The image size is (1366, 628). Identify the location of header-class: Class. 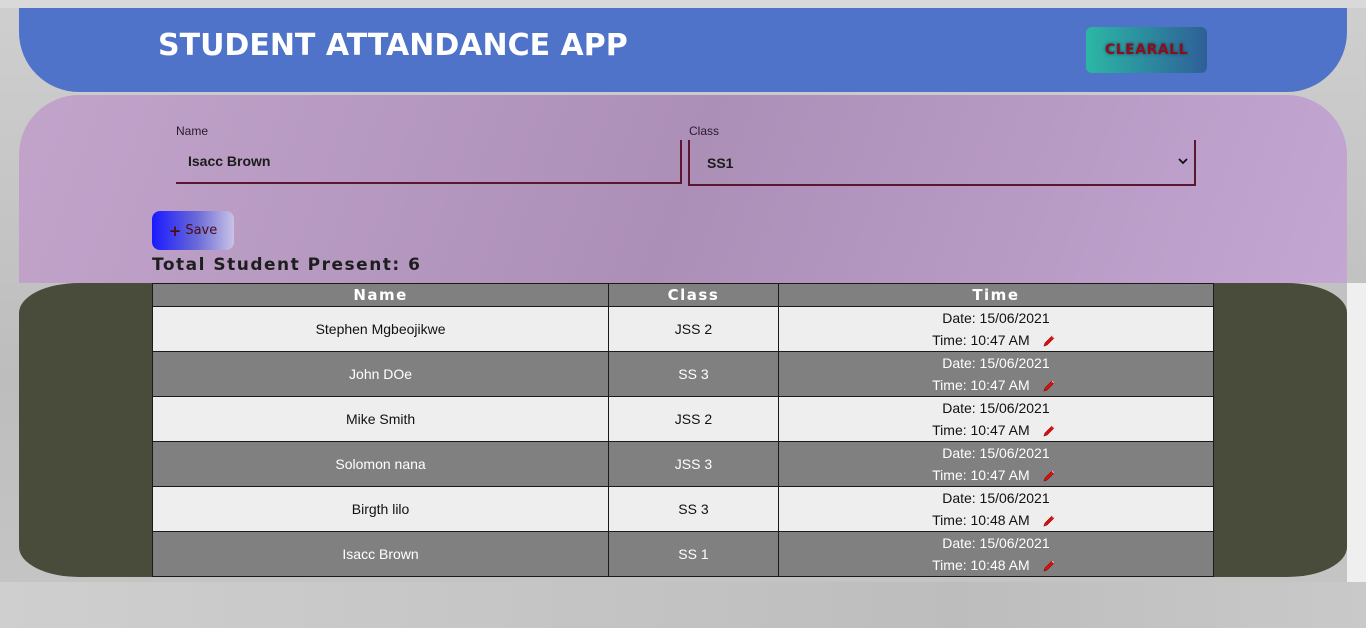
(693, 295).